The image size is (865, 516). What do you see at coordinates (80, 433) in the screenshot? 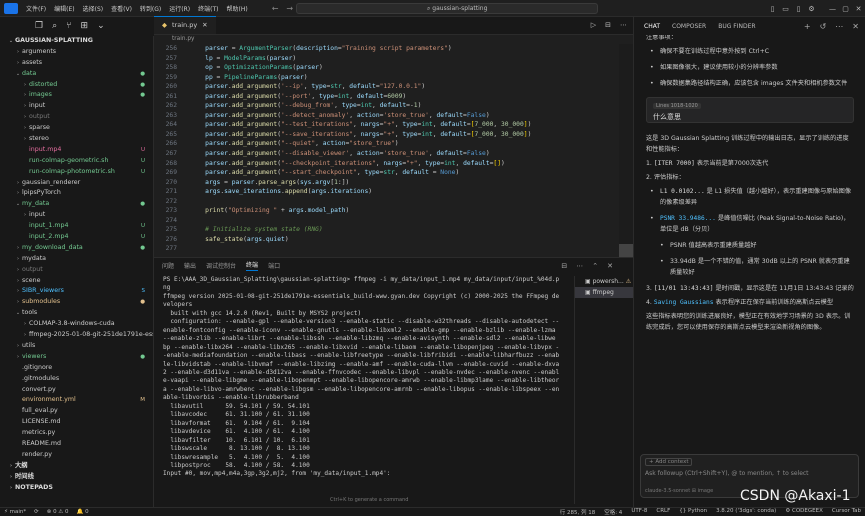
I see `explorer-item: metrics.py` at bounding box center [80, 433].